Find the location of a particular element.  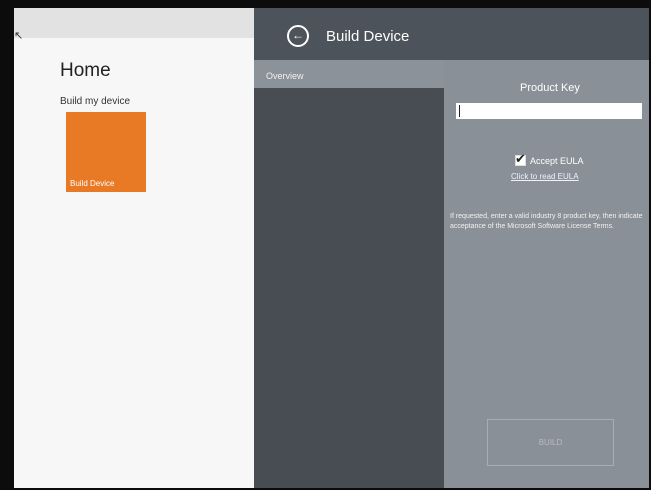

text-cursor is located at coordinates (459, 111).